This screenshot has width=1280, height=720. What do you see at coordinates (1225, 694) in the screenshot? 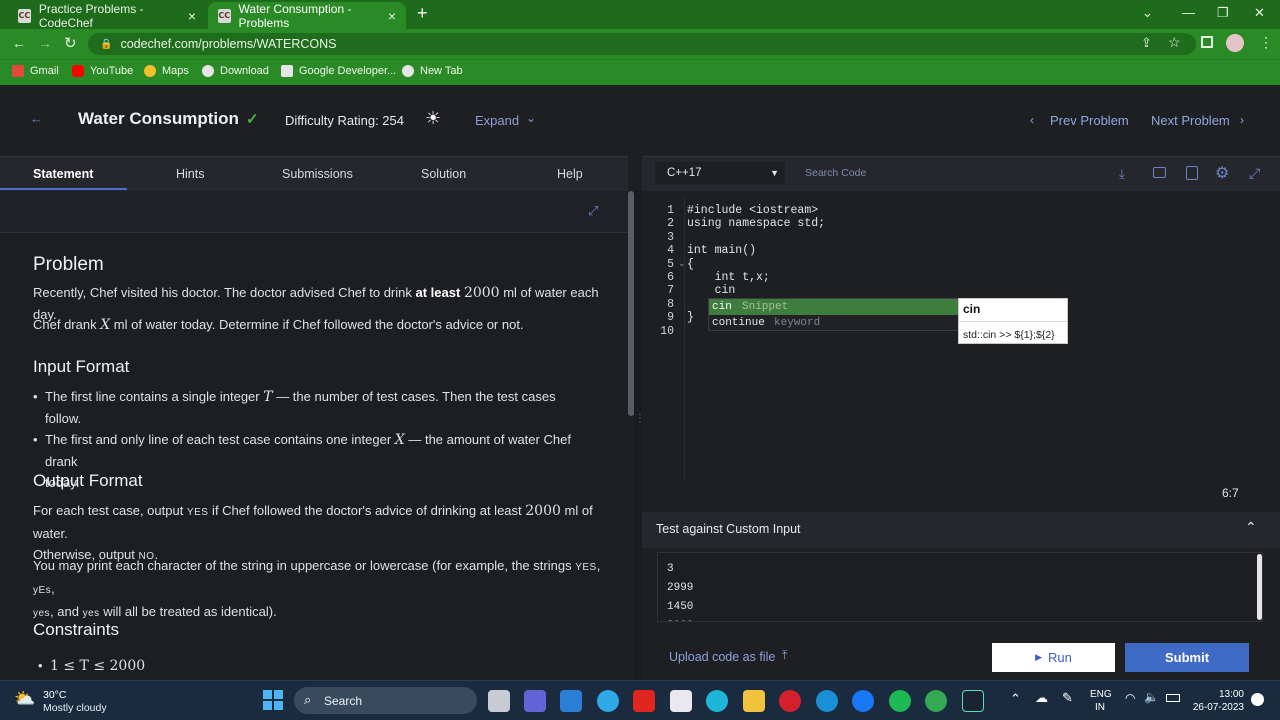
I see `clock-time: 13:00` at bounding box center [1225, 694].